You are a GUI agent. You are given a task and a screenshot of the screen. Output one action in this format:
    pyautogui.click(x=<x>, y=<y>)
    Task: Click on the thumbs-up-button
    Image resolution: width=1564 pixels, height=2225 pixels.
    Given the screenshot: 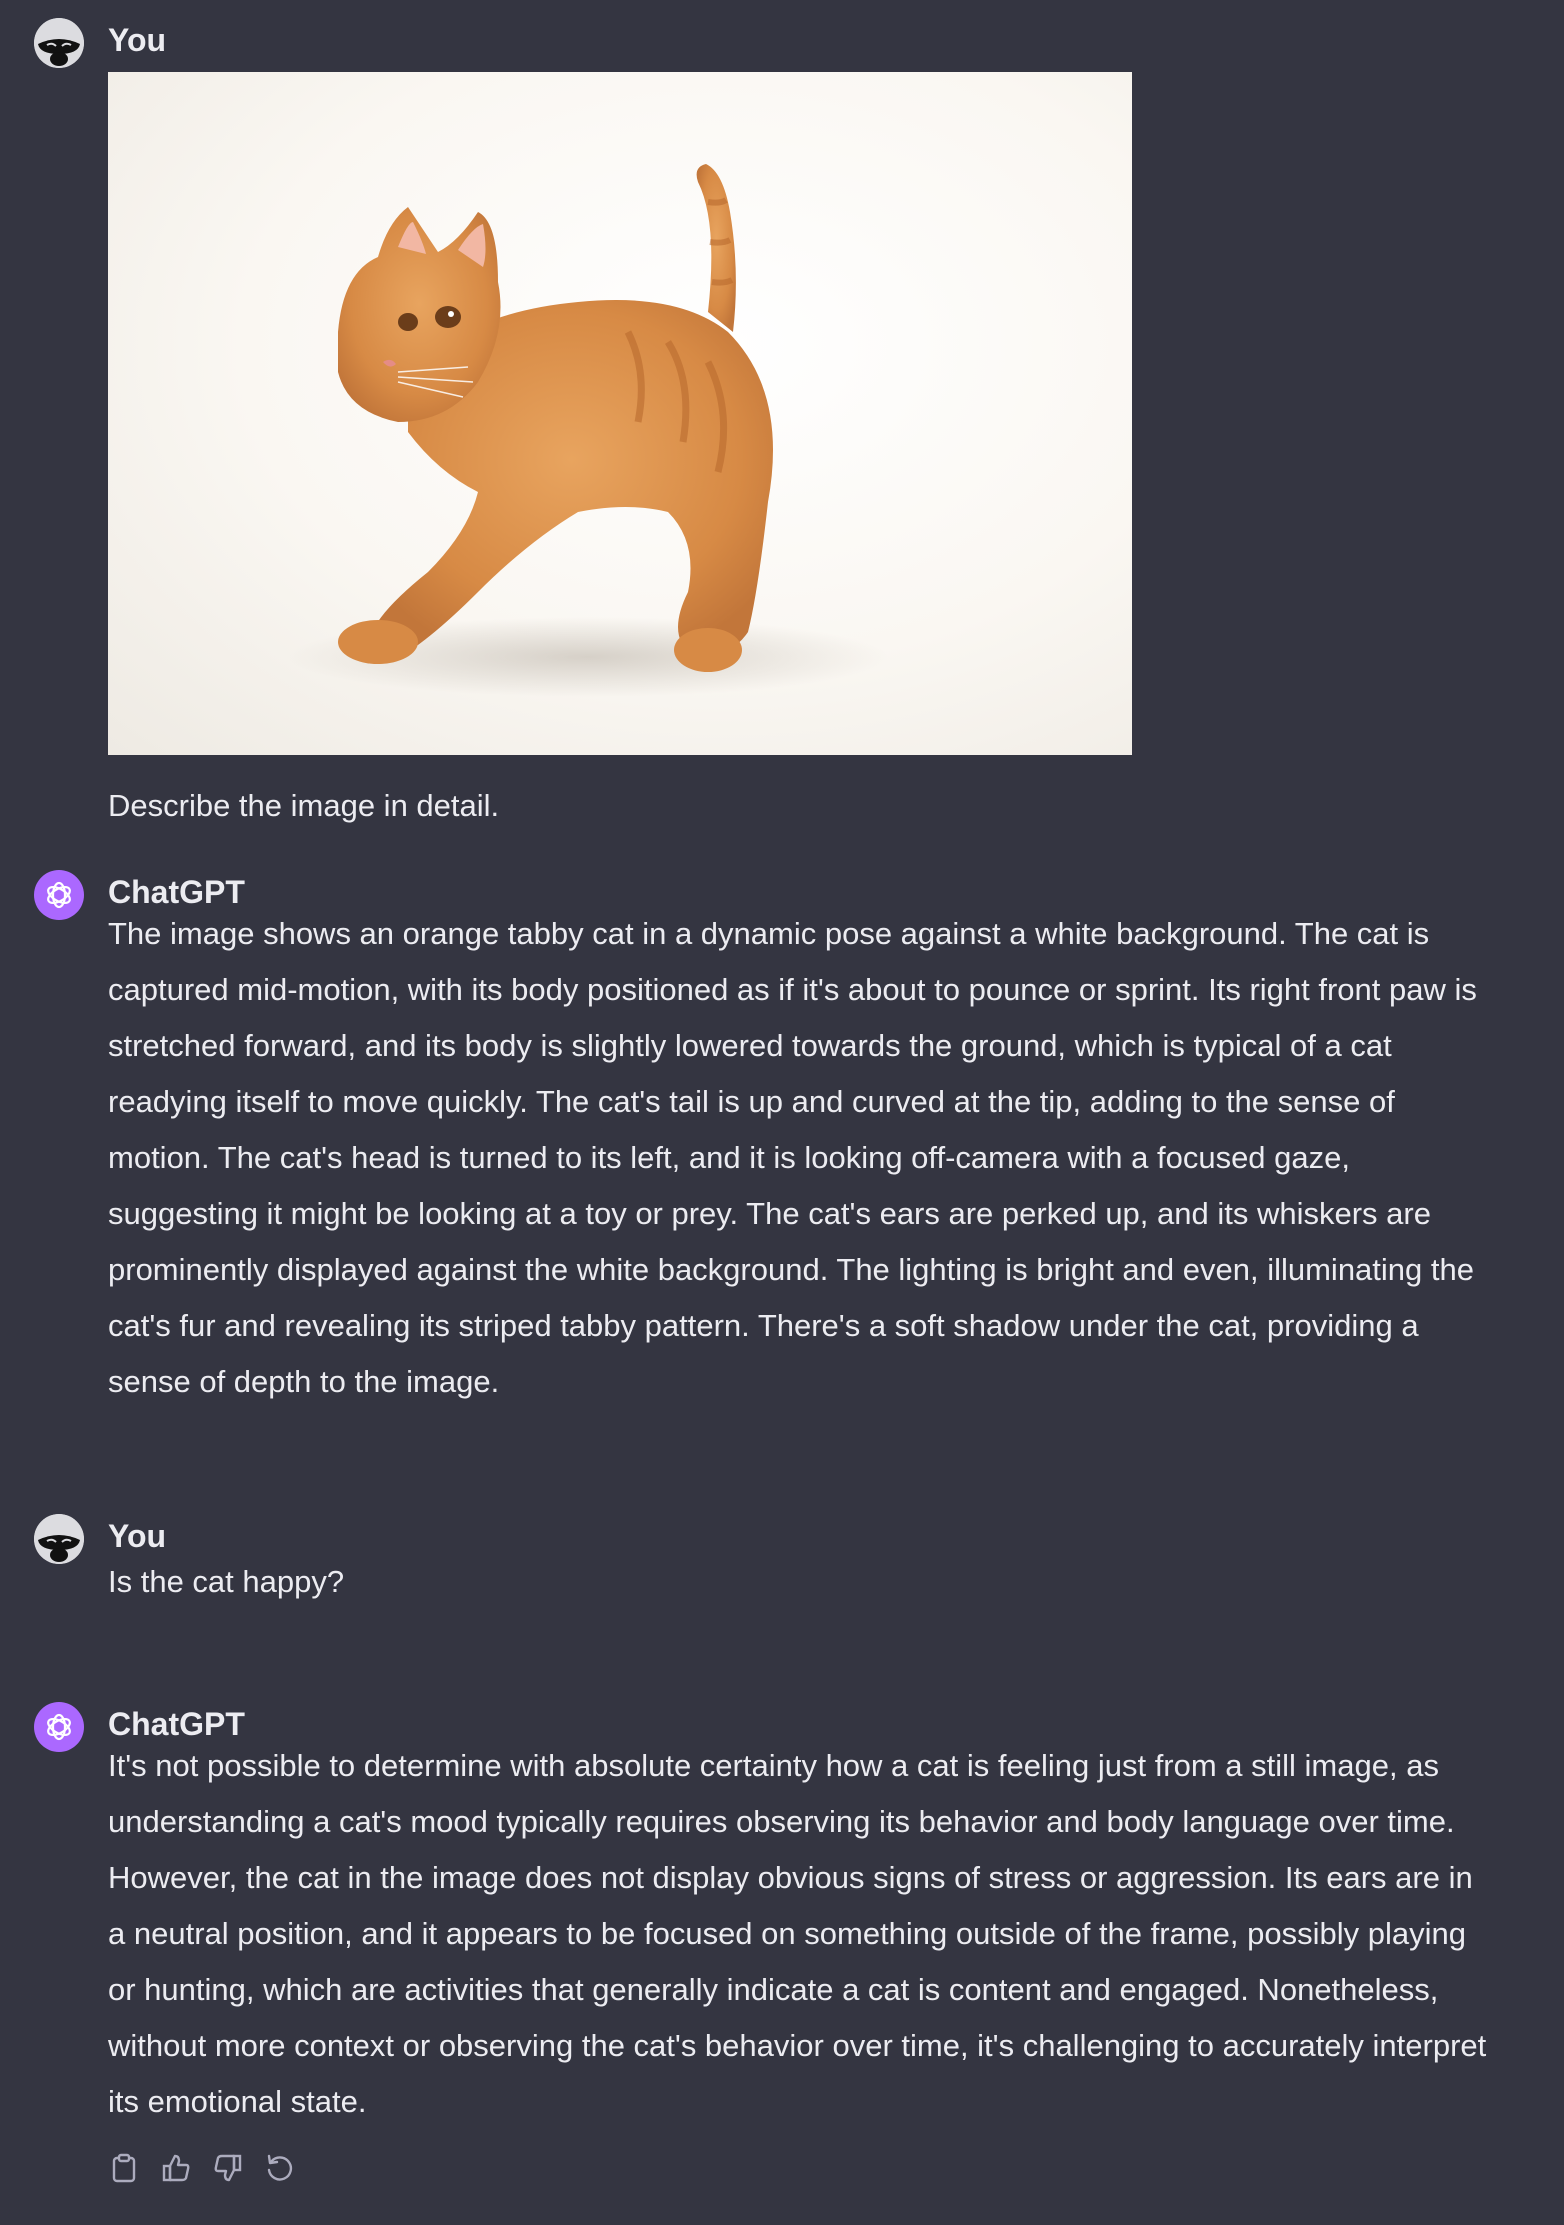 What is the action you would take?
    pyautogui.click(x=176, y=2168)
    